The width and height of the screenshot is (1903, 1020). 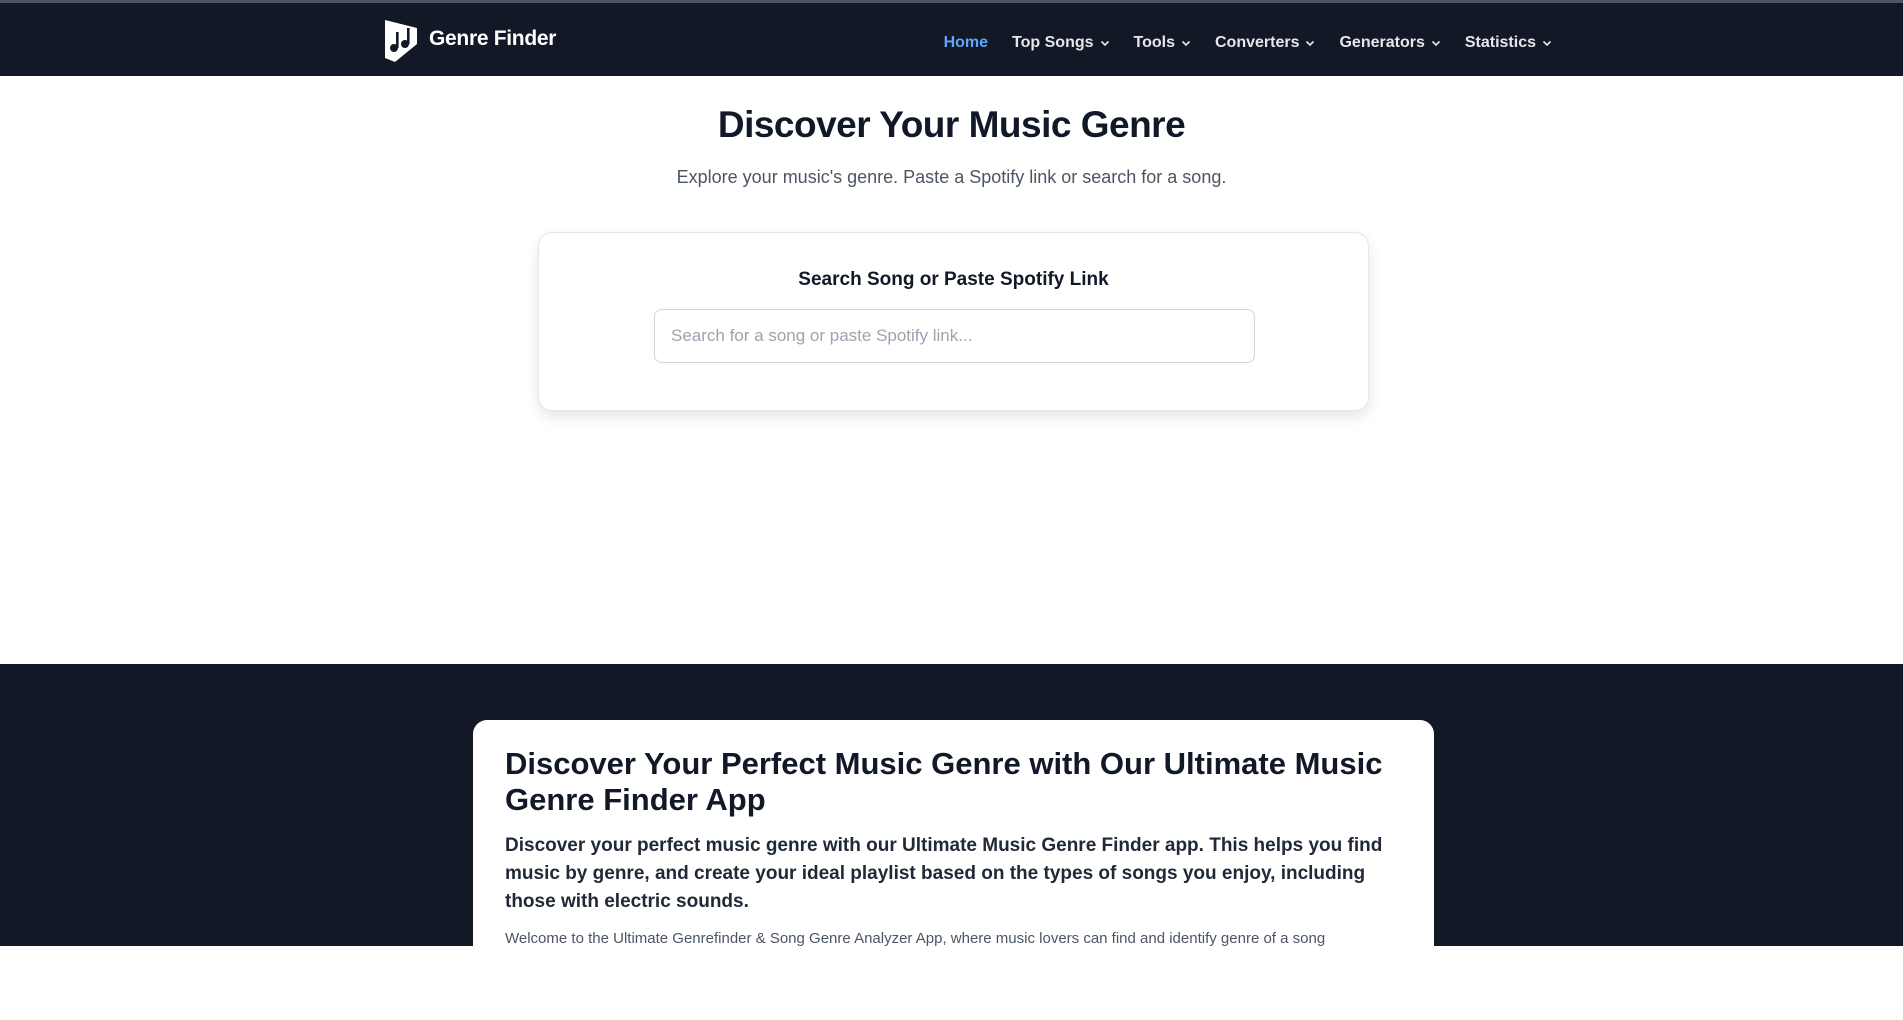 What do you see at coordinates (1382, 42) in the screenshot?
I see `nav-item-label: Generators` at bounding box center [1382, 42].